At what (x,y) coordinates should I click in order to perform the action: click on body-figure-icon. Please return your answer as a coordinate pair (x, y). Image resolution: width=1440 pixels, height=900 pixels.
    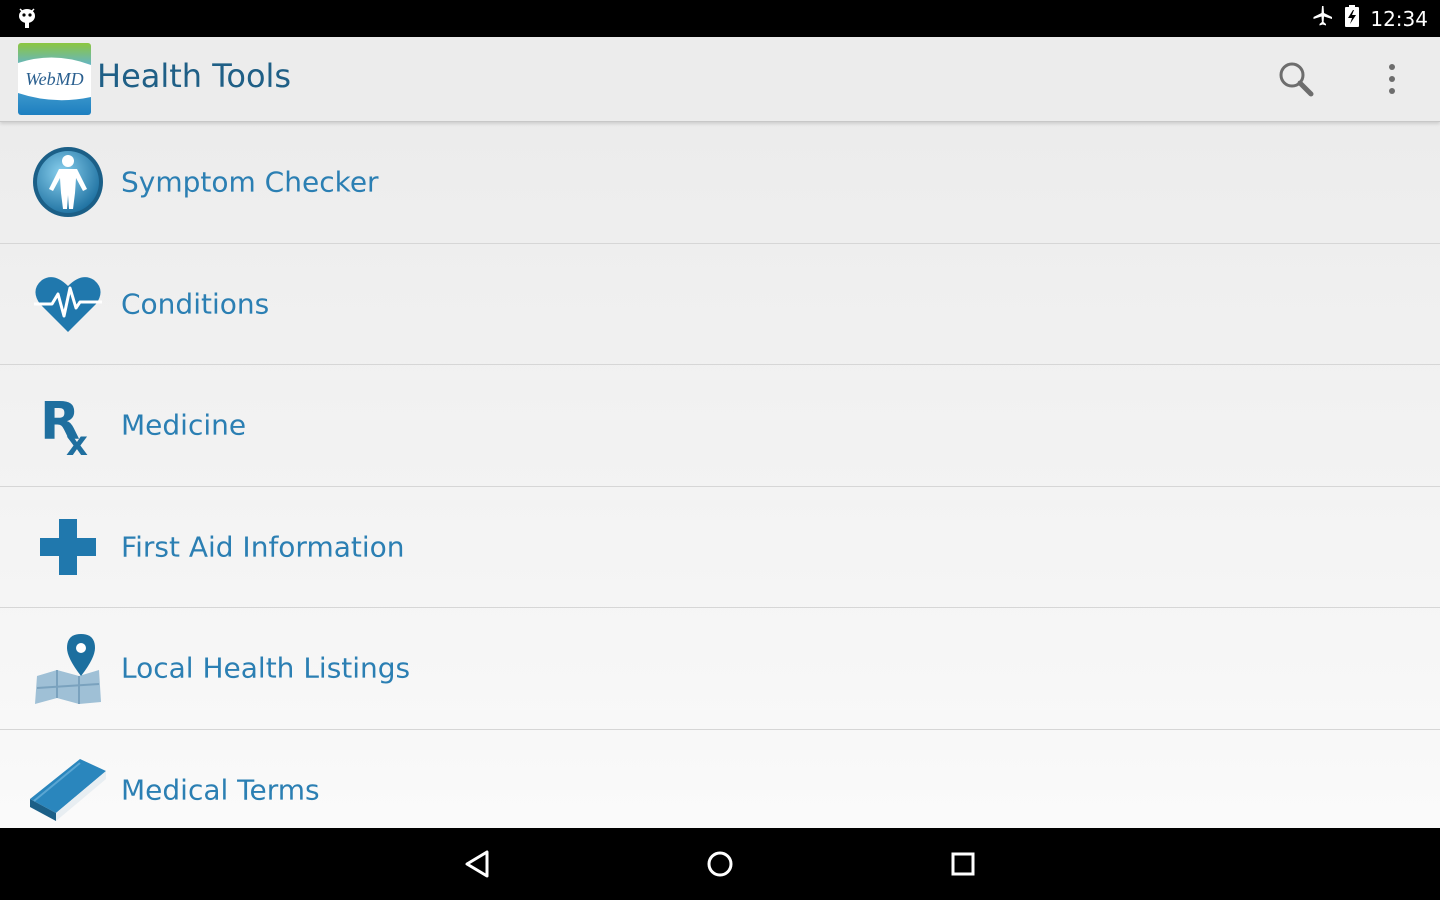
    Looking at the image, I should click on (68, 182).